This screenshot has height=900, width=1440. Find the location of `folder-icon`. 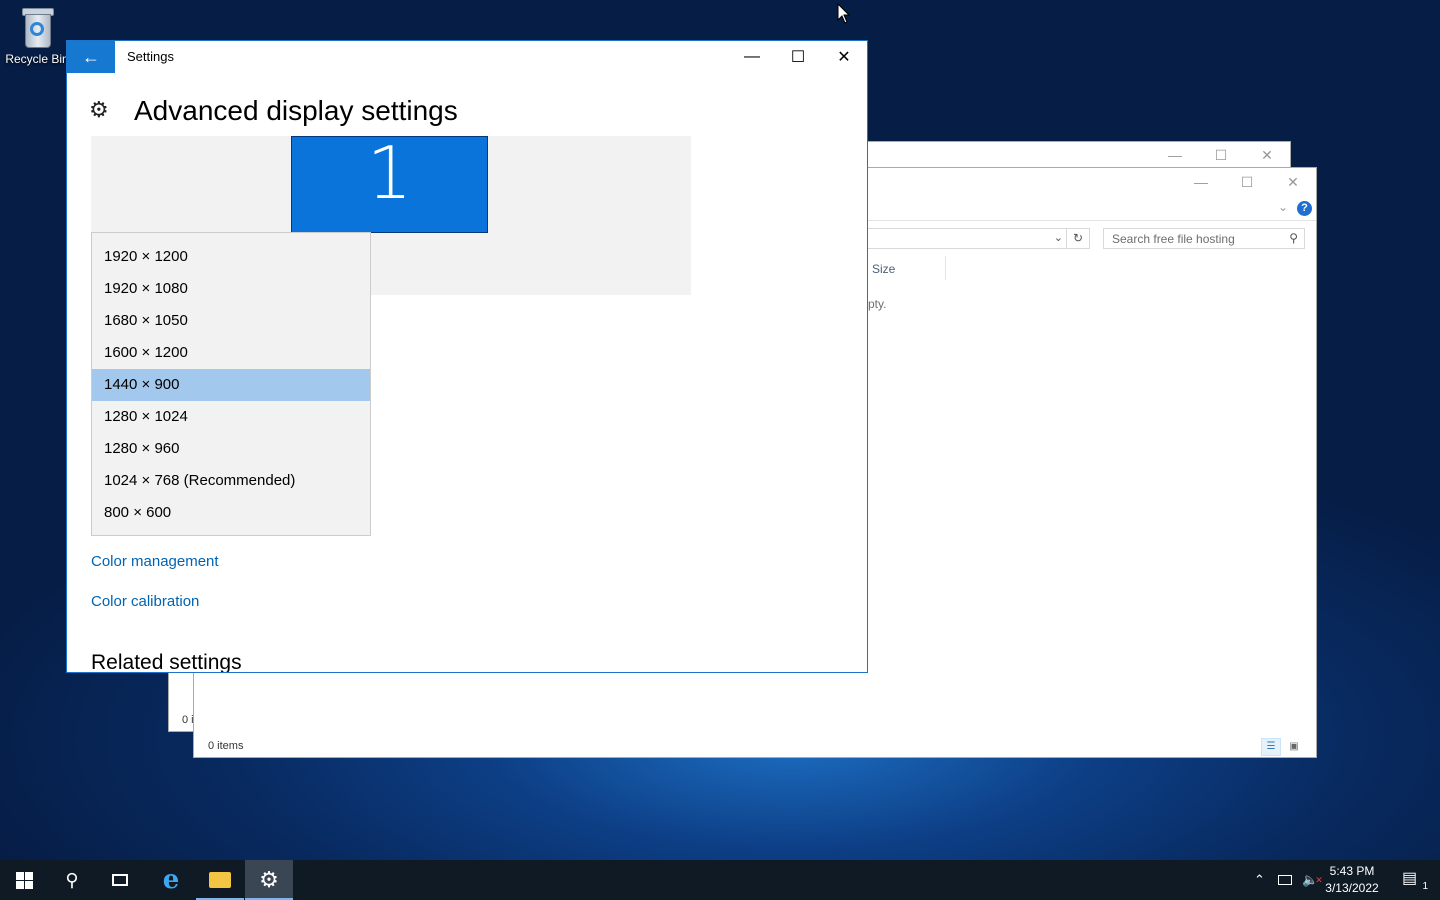

folder-icon is located at coordinates (220, 880).